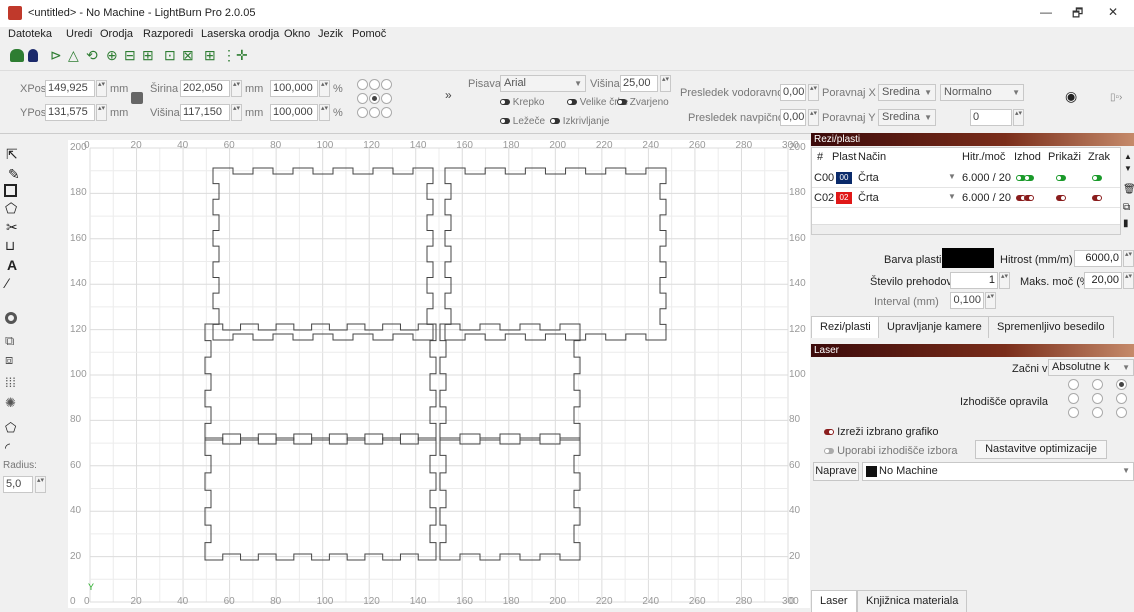 The width and height of the screenshot is (1134, 612). Describe the element at coordinates (11, 318) in the screenshot. I see `circle-tool-icon` at that location.